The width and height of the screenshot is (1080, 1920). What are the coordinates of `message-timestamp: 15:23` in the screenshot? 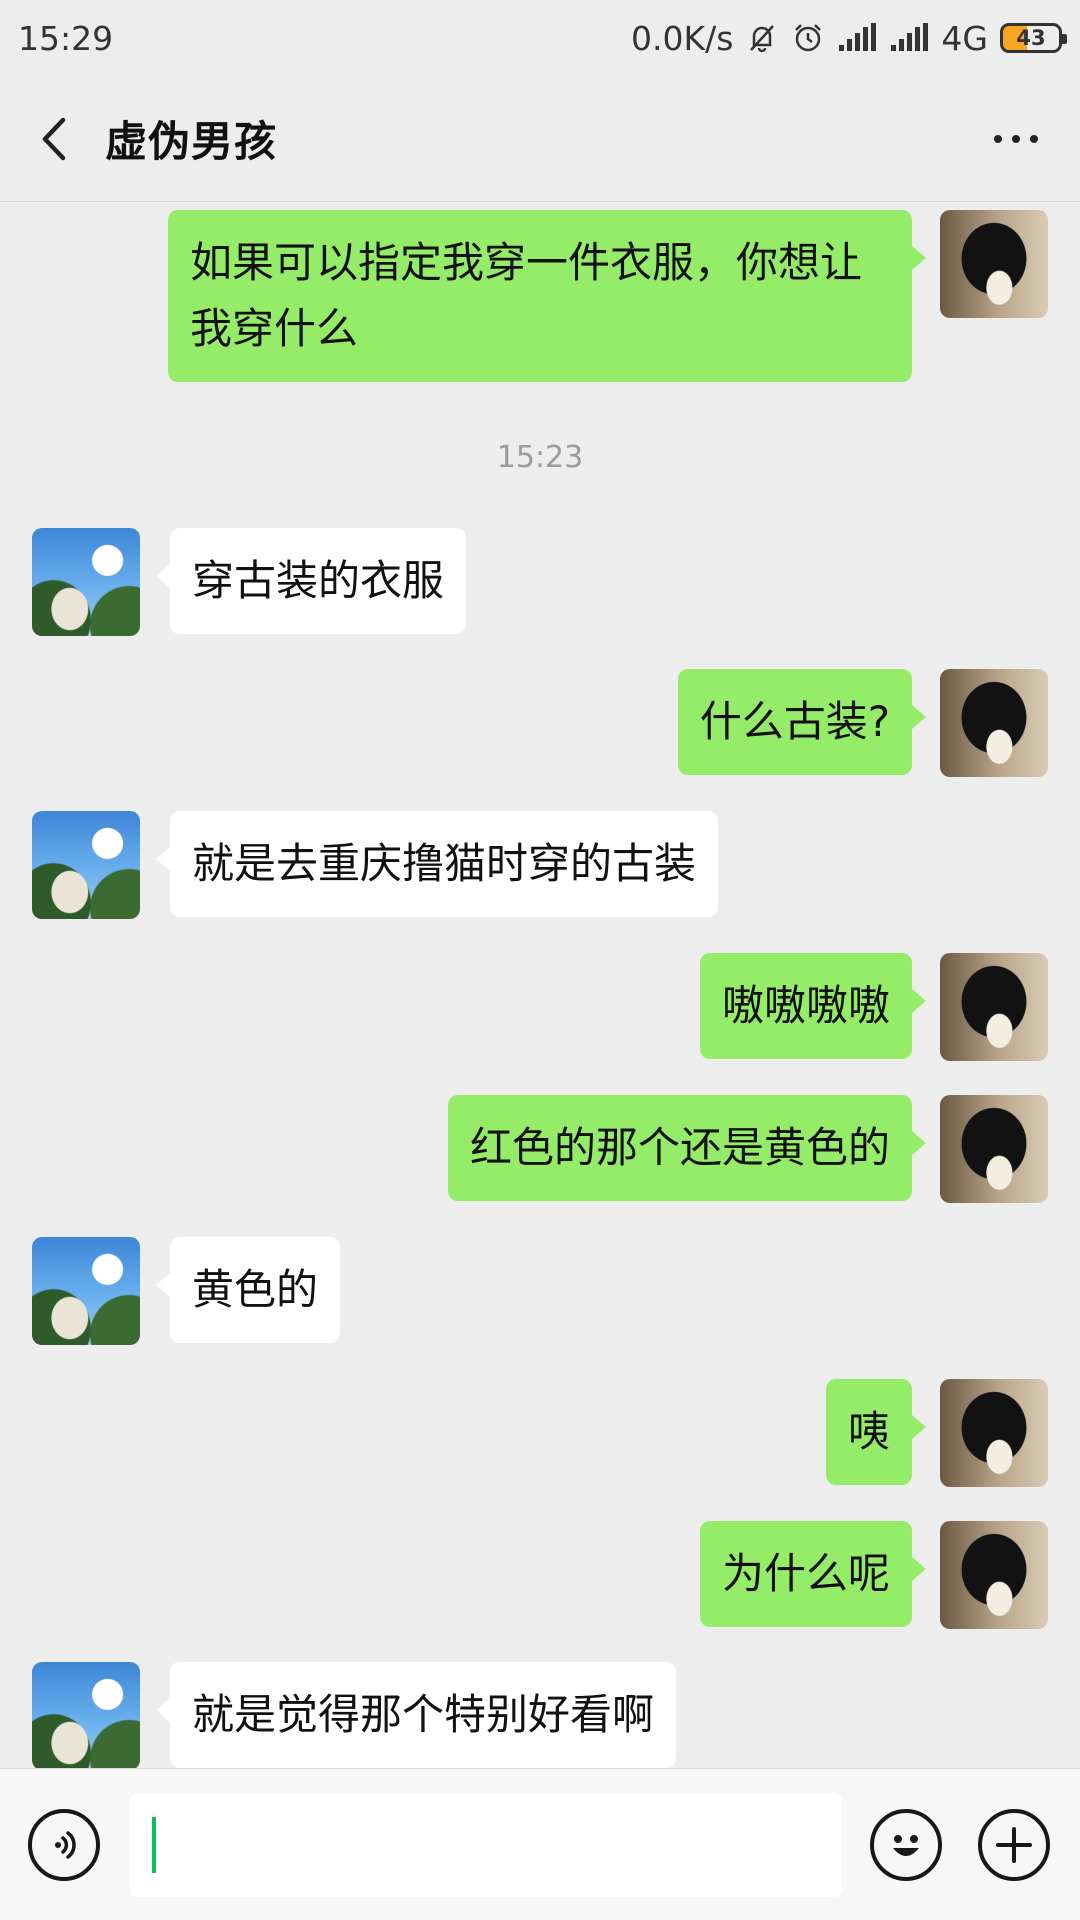 It's located at (540, 457).